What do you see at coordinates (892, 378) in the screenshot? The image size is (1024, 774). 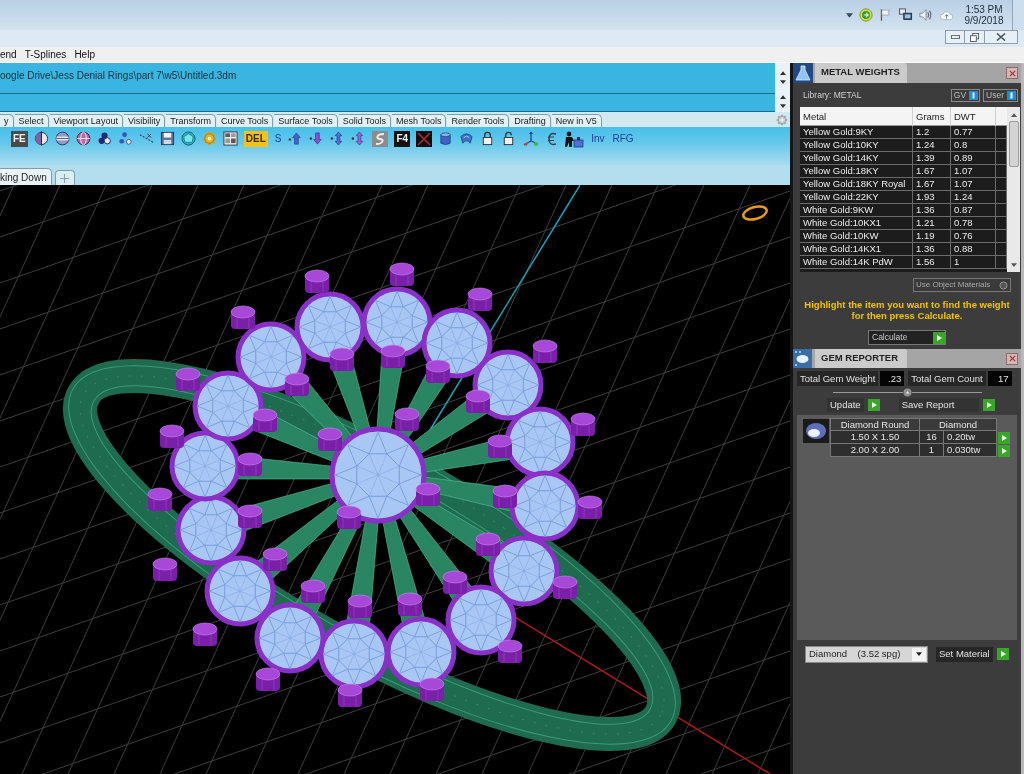 I see `stat-value: .23` at bounding box center [892, 378].